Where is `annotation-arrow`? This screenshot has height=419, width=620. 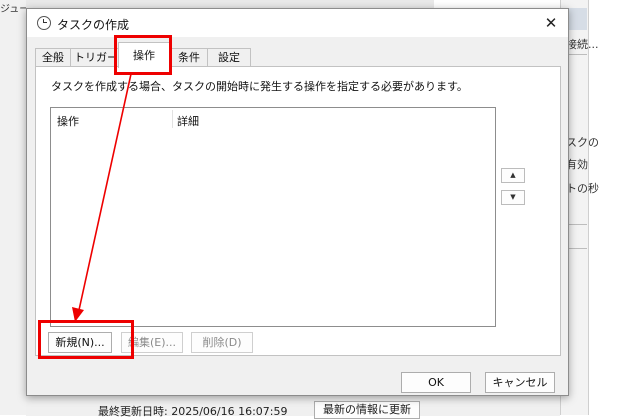 annotation-arrow is located at coordinates (102, 197).